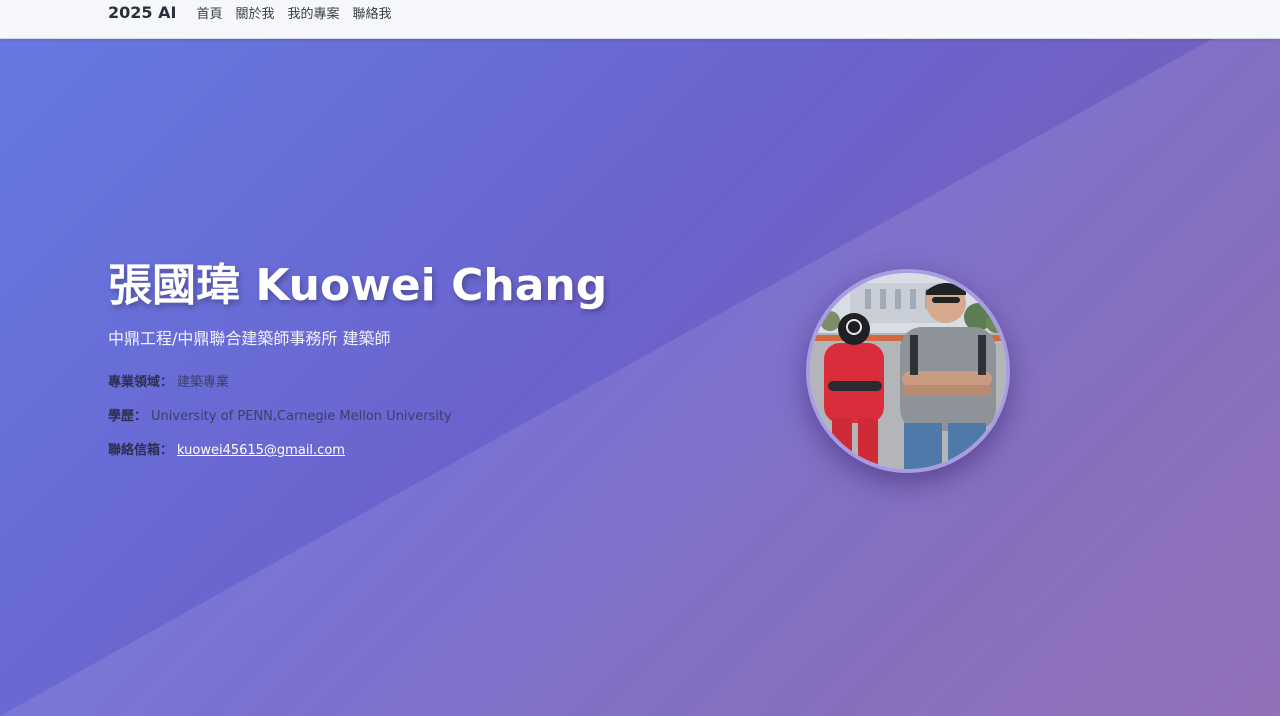 Image resolution: width=1280 pixels, height=716 pixels. Describe the element at coordinates (371, 12) in the screenshot. I see `nav-link-contact: 聯絡我` at that location.